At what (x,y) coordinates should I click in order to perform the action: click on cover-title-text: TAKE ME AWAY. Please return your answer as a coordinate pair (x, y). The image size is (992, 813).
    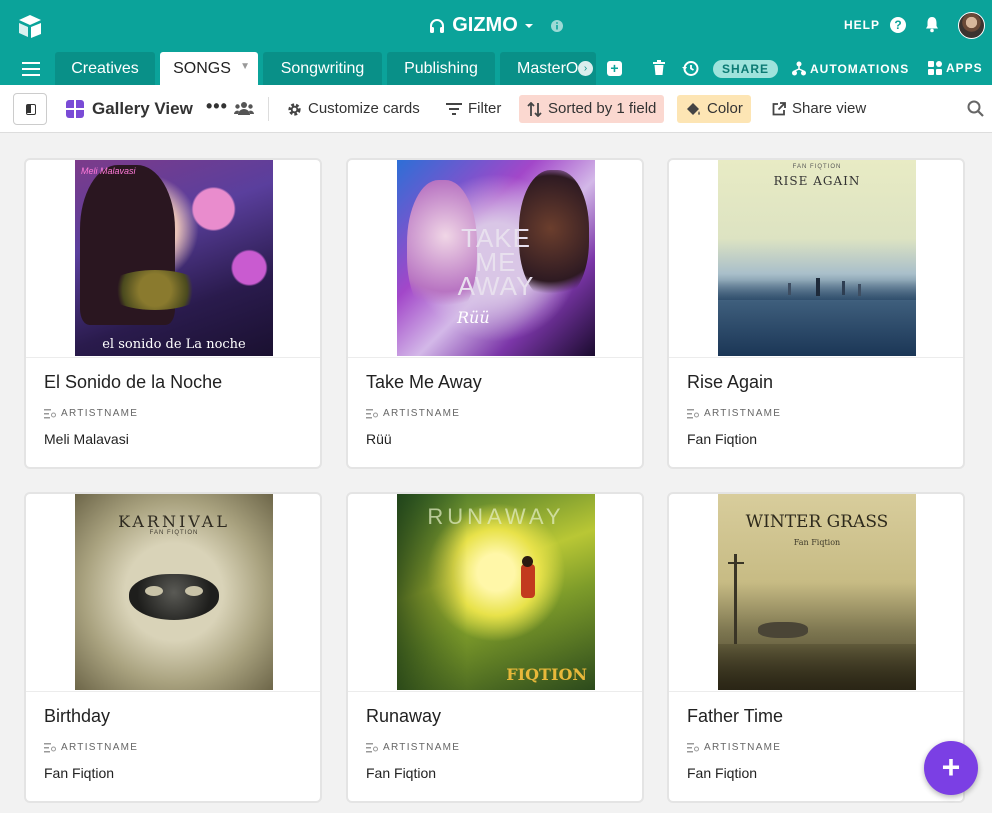
    Looking at the image, I should click on (496, 262).